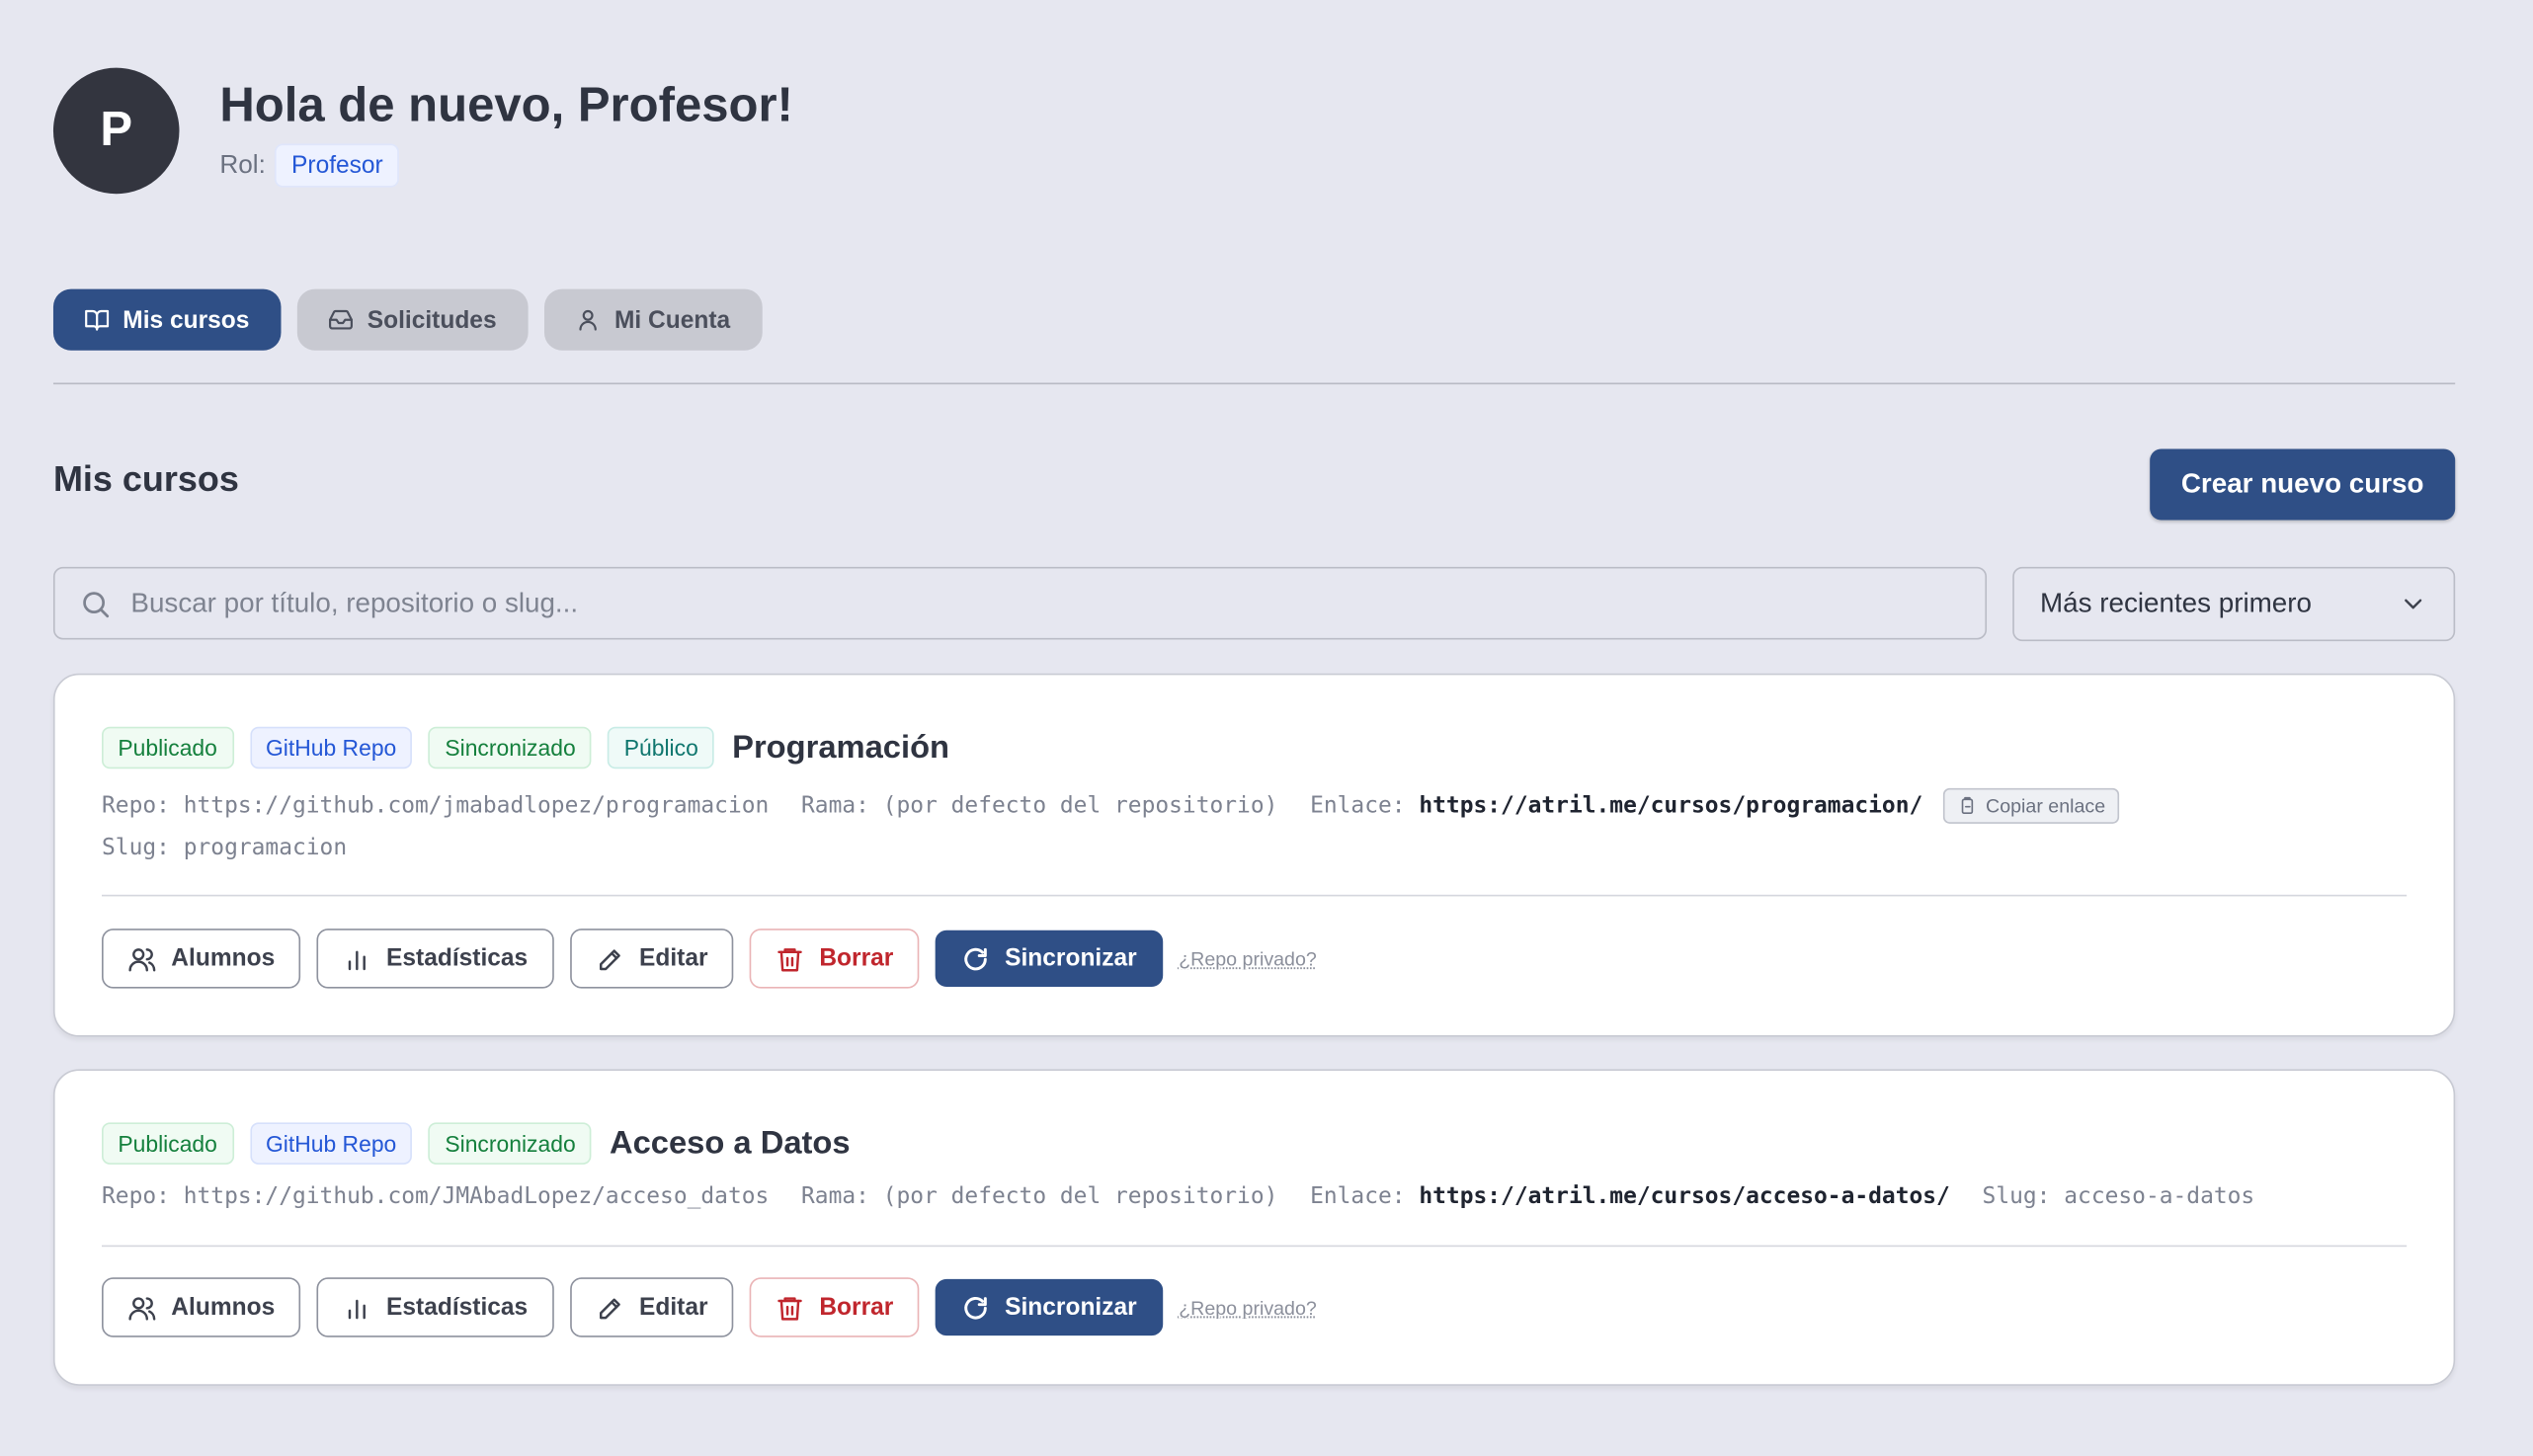  Describe the element at coordinates (2046, 806) in the screenshot. I see `copy-link-label: Copiar enlace` at that location.